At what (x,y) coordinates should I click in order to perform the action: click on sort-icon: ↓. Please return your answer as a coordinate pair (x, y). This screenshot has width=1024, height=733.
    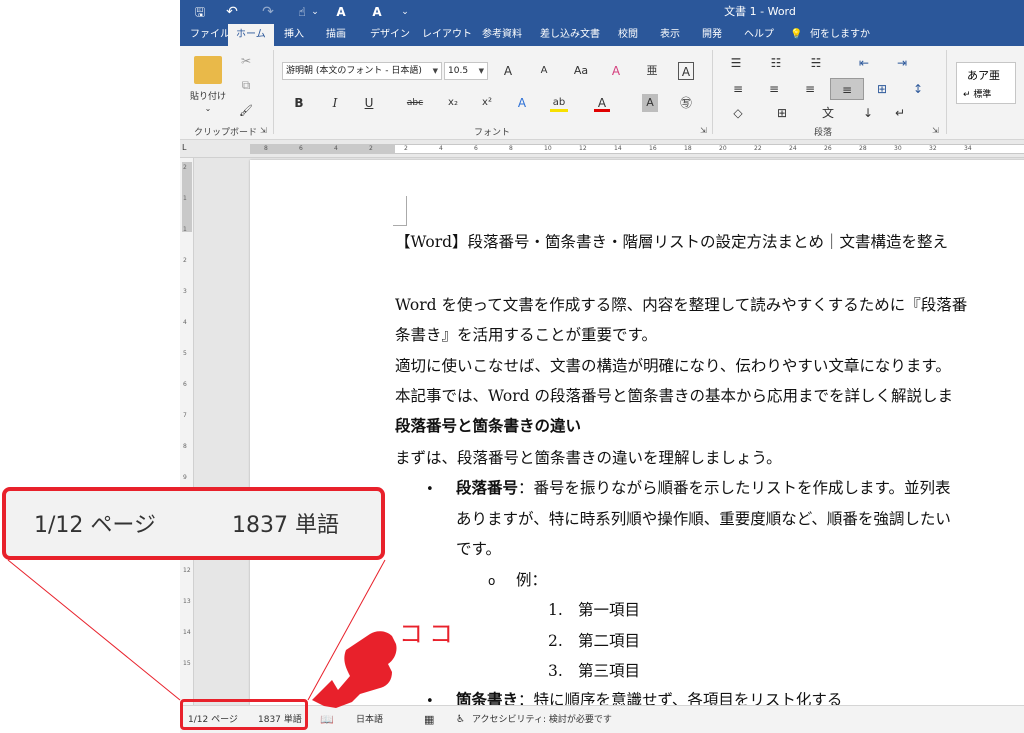
    Looking at the image, I should click on (868, 113).